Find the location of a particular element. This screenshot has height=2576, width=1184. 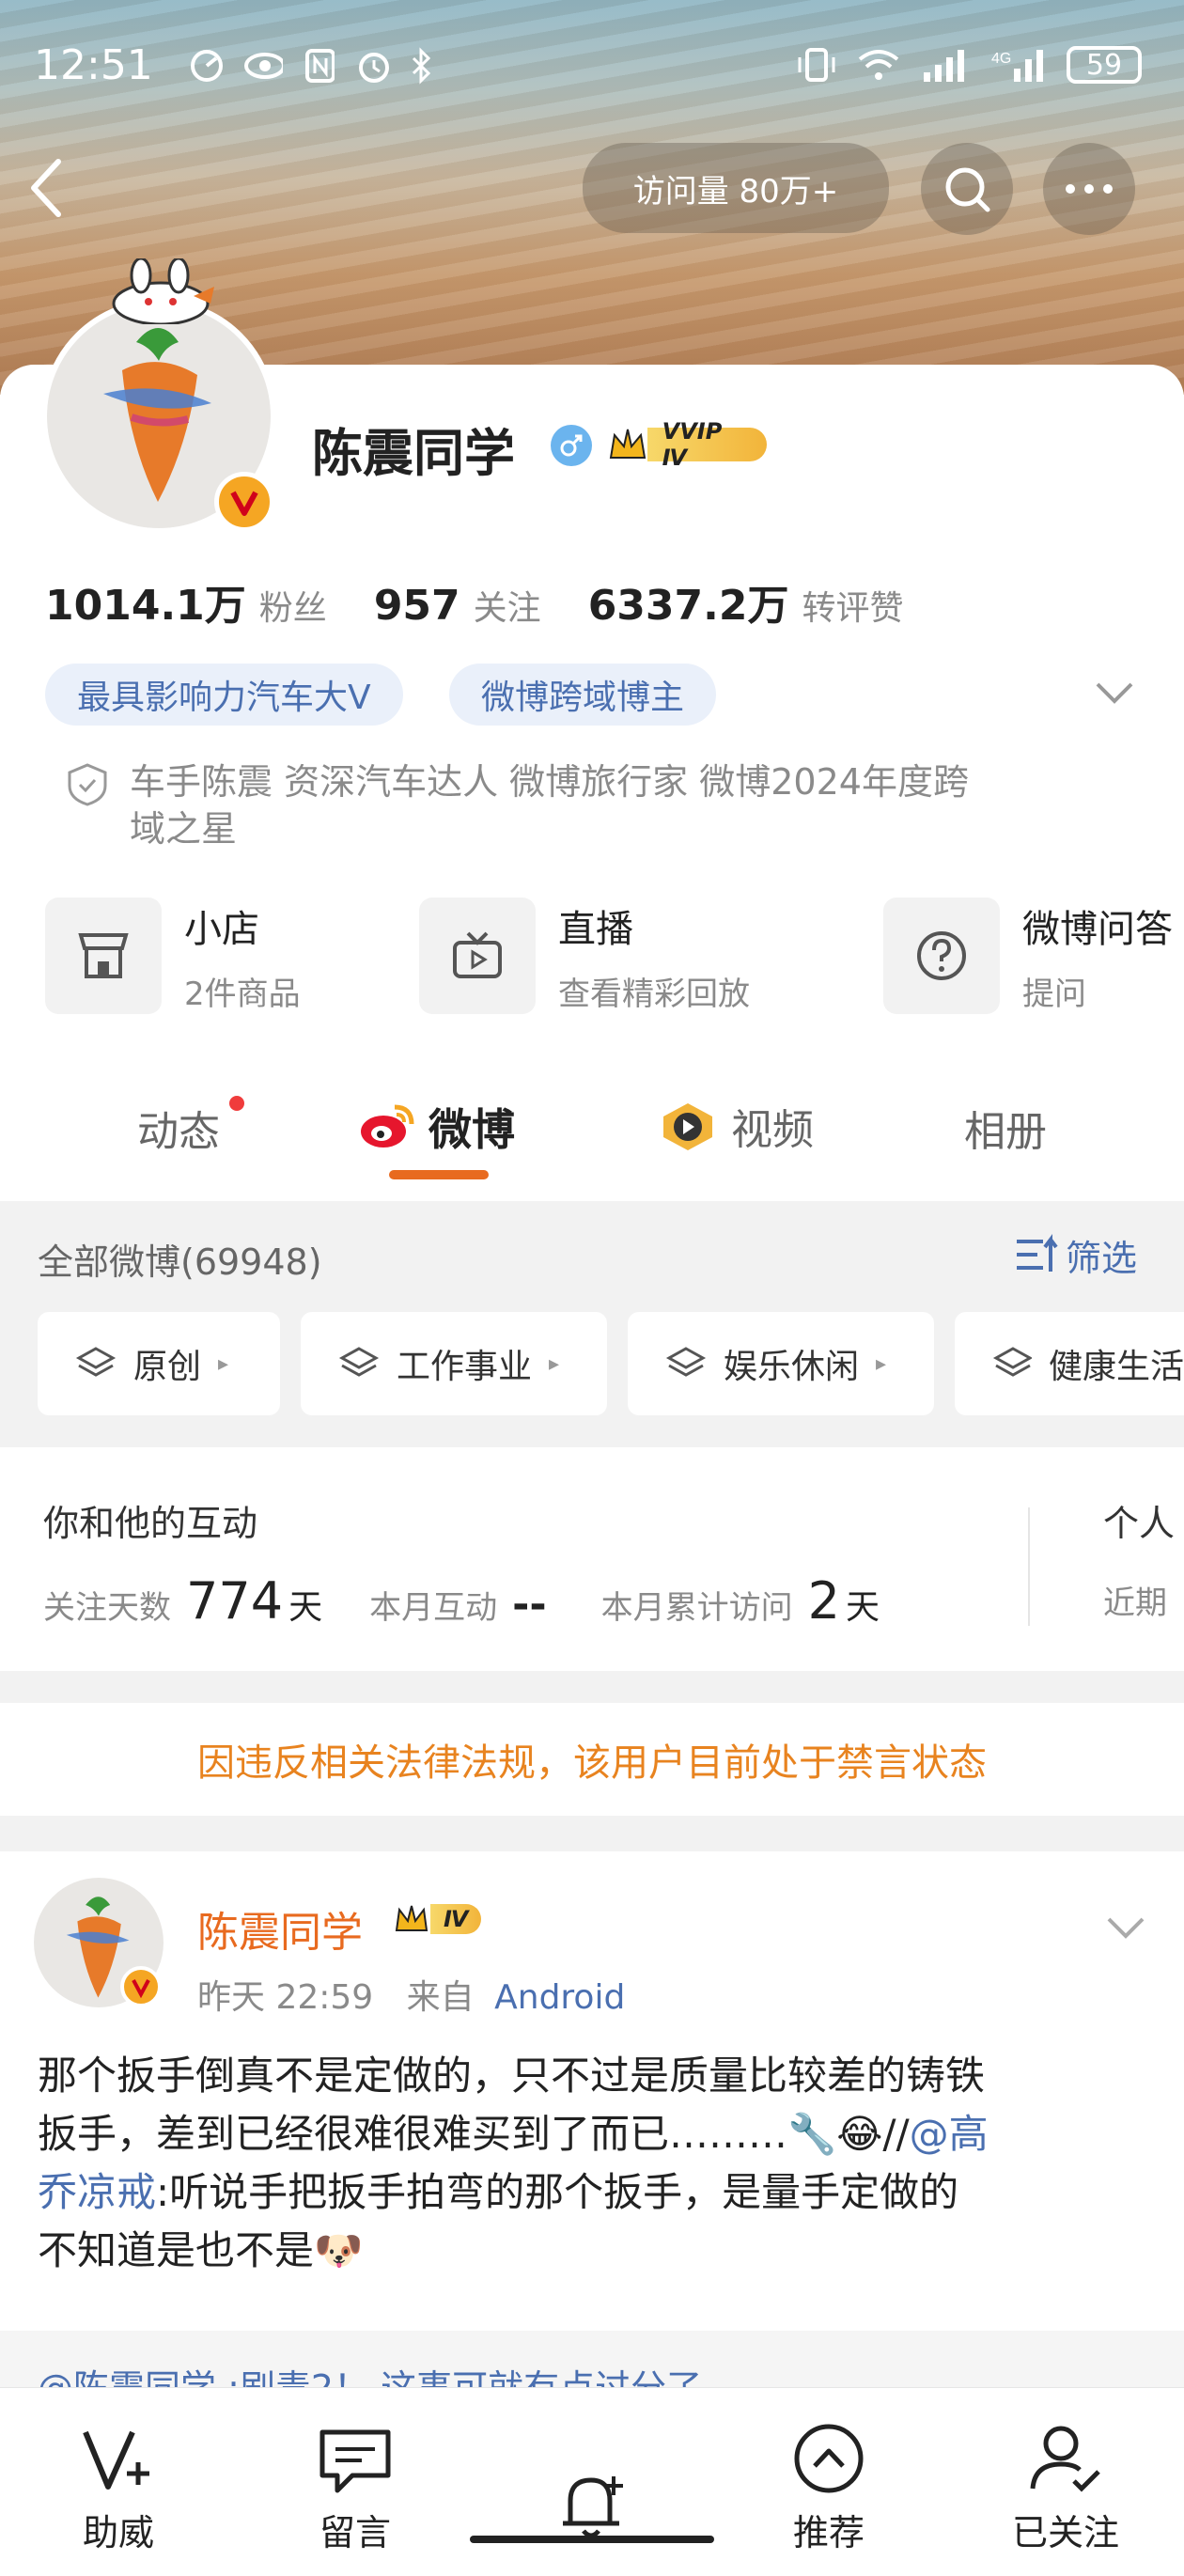

search-icon is located at coordinates (968, 189).